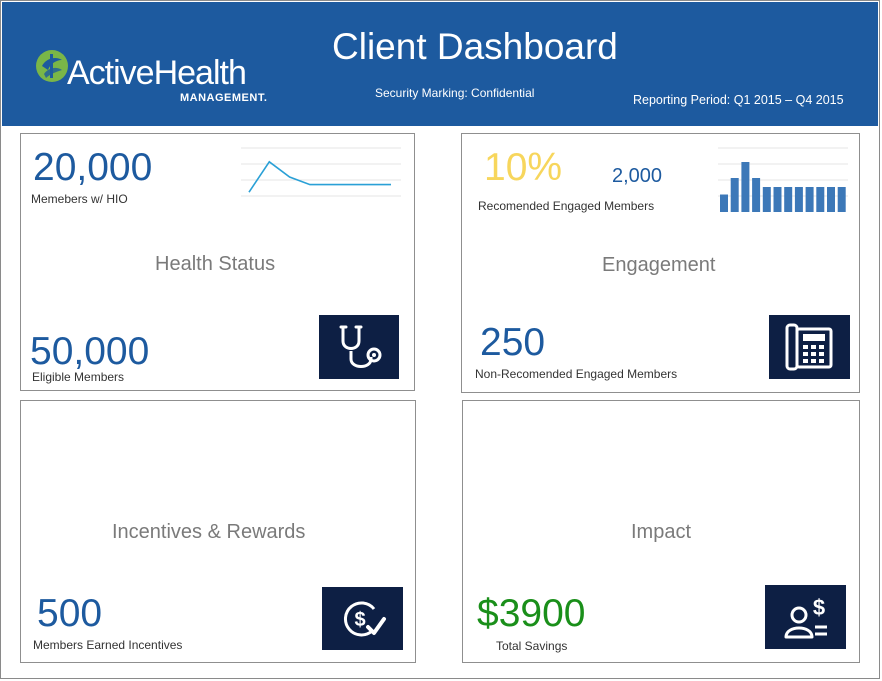  I want to click on activehealth-logo: ActiveHealth MANAGEMENT., so click(164, 78).